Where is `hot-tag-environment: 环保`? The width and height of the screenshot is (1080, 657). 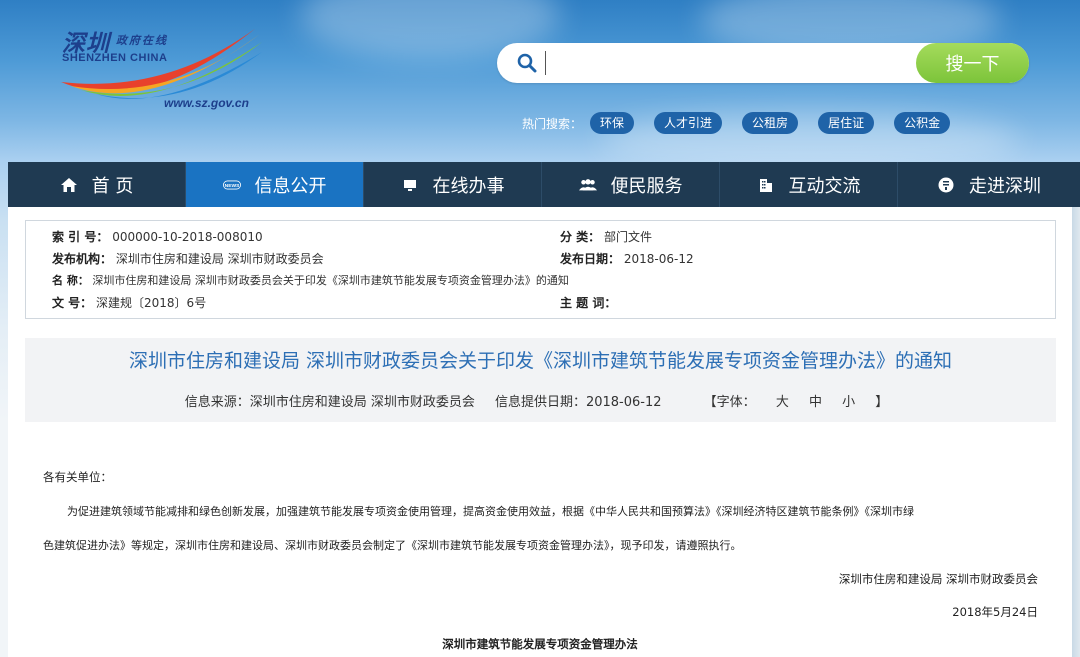 hot-tag-environment: 环保 is located at coordinates (612, 123).